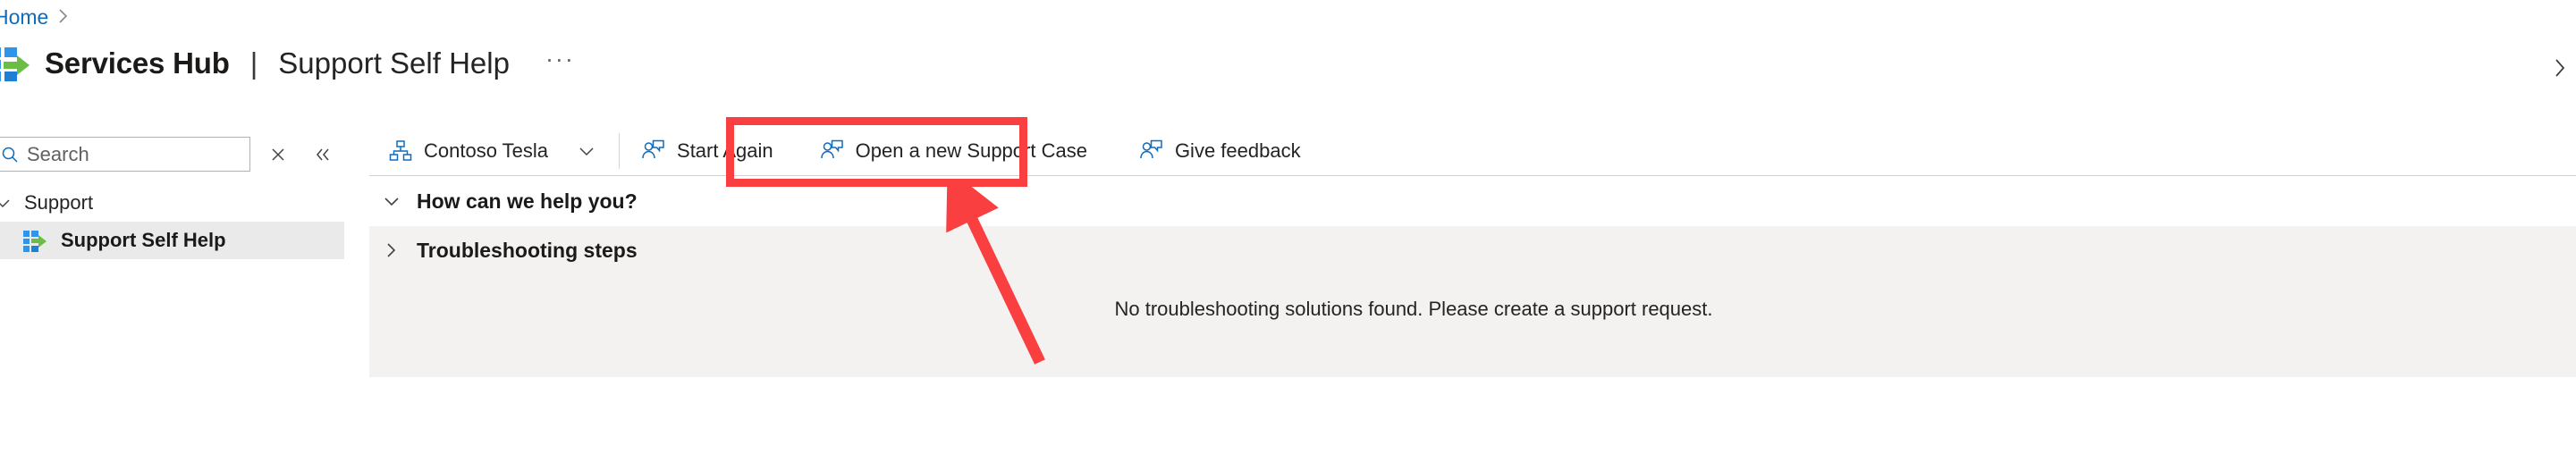 The image size is (2576, 471). I want to click on page-title: Support Self Help, so click(394, 63).